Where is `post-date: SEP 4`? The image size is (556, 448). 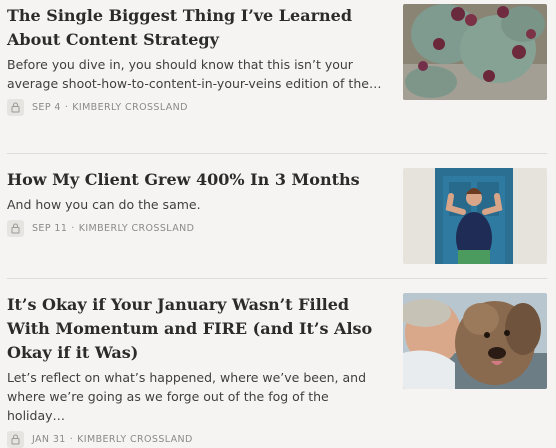 post-date: SEP 4 is located at coordinates (46, 107).